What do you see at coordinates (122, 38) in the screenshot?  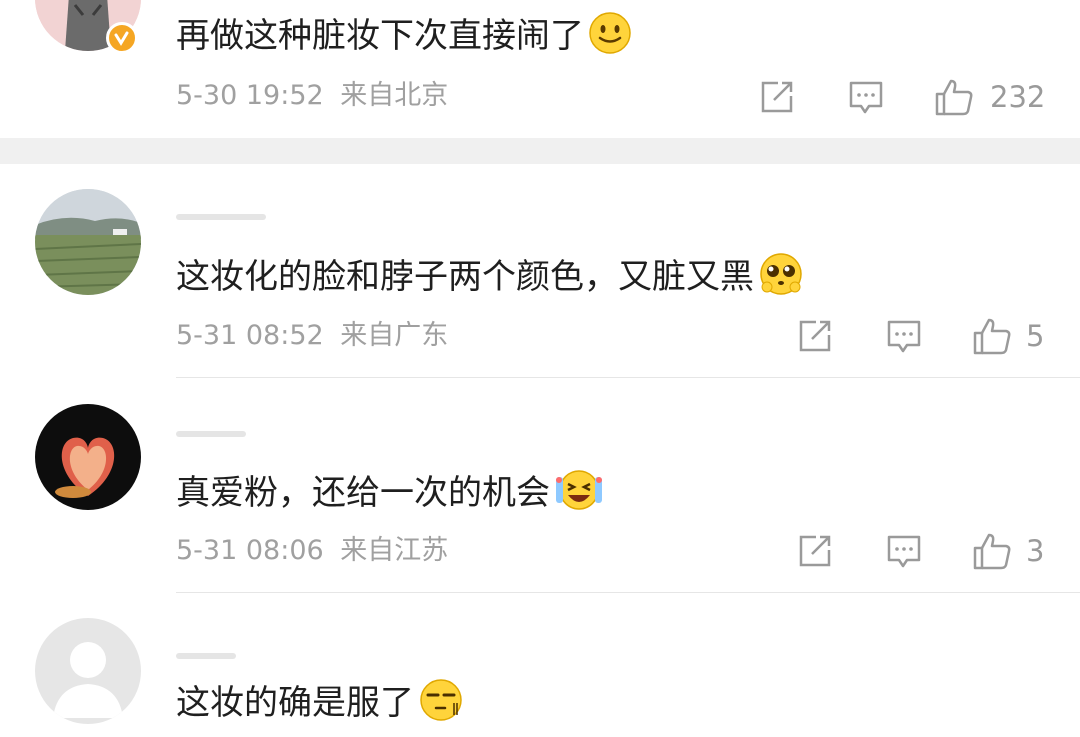 I see `verified-badge-icon` at bounding box center [122, 38].